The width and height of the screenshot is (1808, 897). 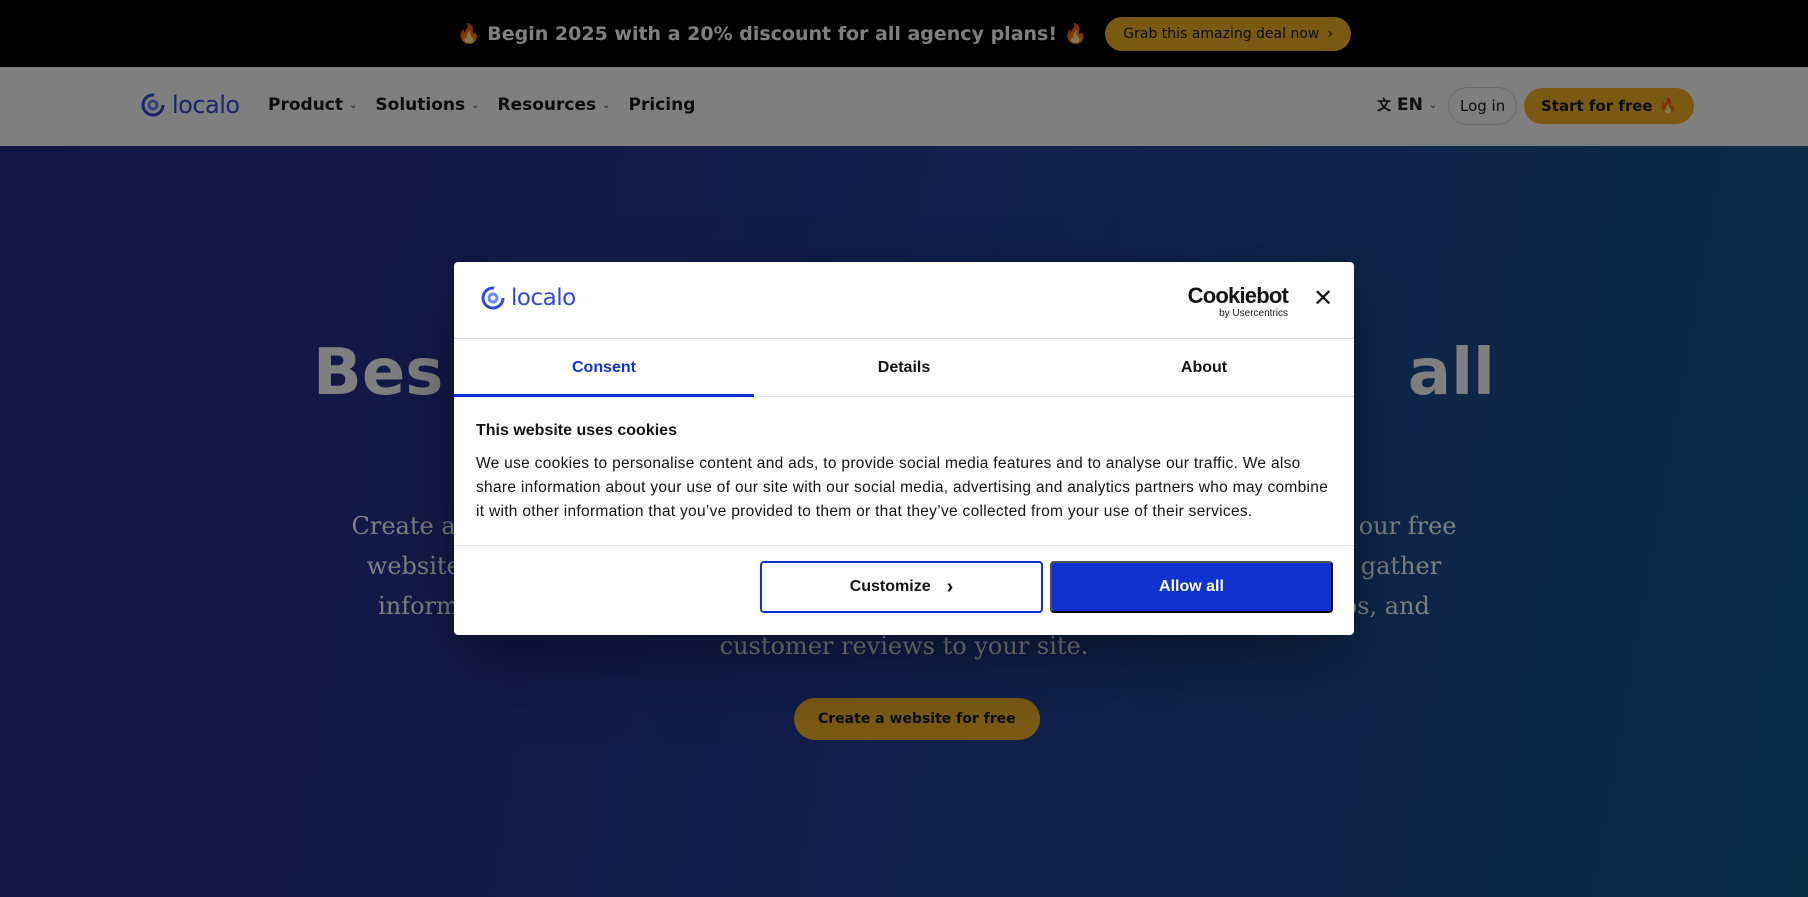 What do you see at coordinates (543, 298) in the screenshot?
I see `dialog-logo-text: localo` at bounding box center [543, 298].